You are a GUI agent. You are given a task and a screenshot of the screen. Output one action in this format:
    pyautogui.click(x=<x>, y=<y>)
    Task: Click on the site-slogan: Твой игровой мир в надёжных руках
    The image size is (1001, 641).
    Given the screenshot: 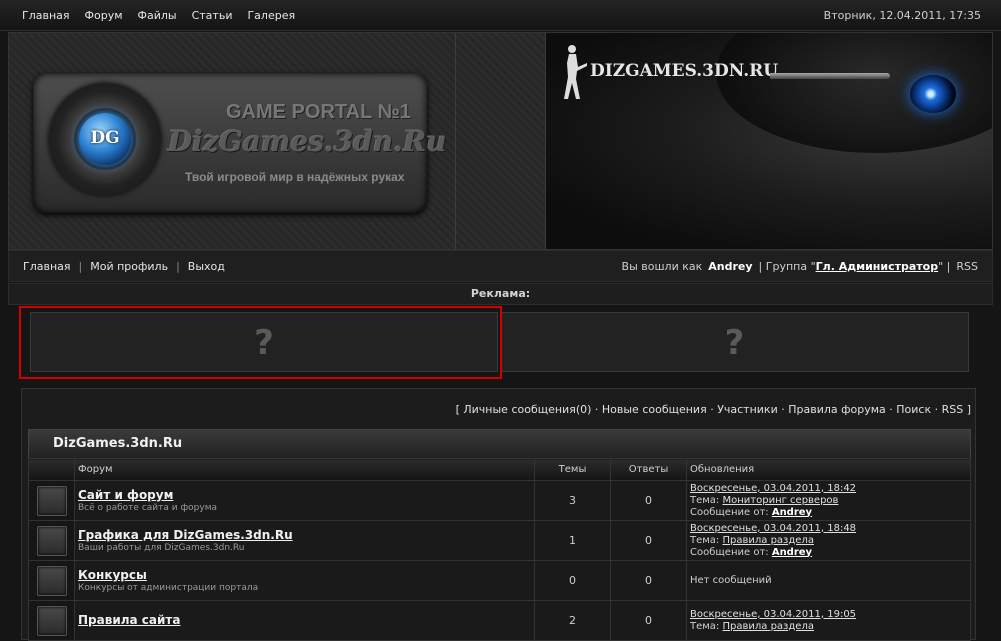 What is the action you would take?
    pyautogui.click(x=295, y=177)
    